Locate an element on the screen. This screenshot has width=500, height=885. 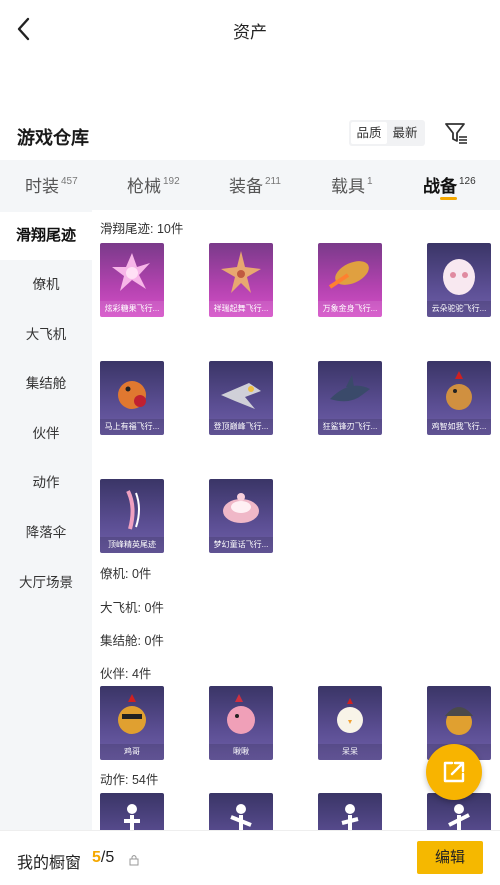
sidebar-item-wingman: 僚机 is located at coordinates (46, 285).